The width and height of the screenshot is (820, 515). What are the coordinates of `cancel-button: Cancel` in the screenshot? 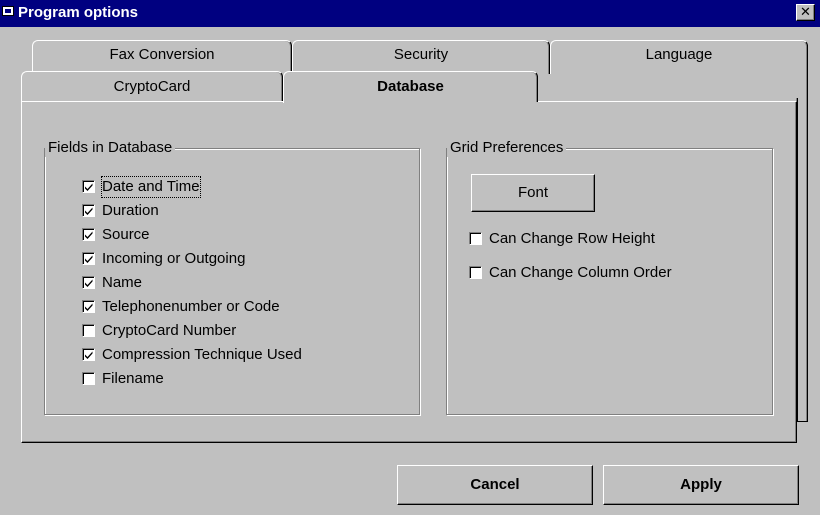 It's located at (495, 485).